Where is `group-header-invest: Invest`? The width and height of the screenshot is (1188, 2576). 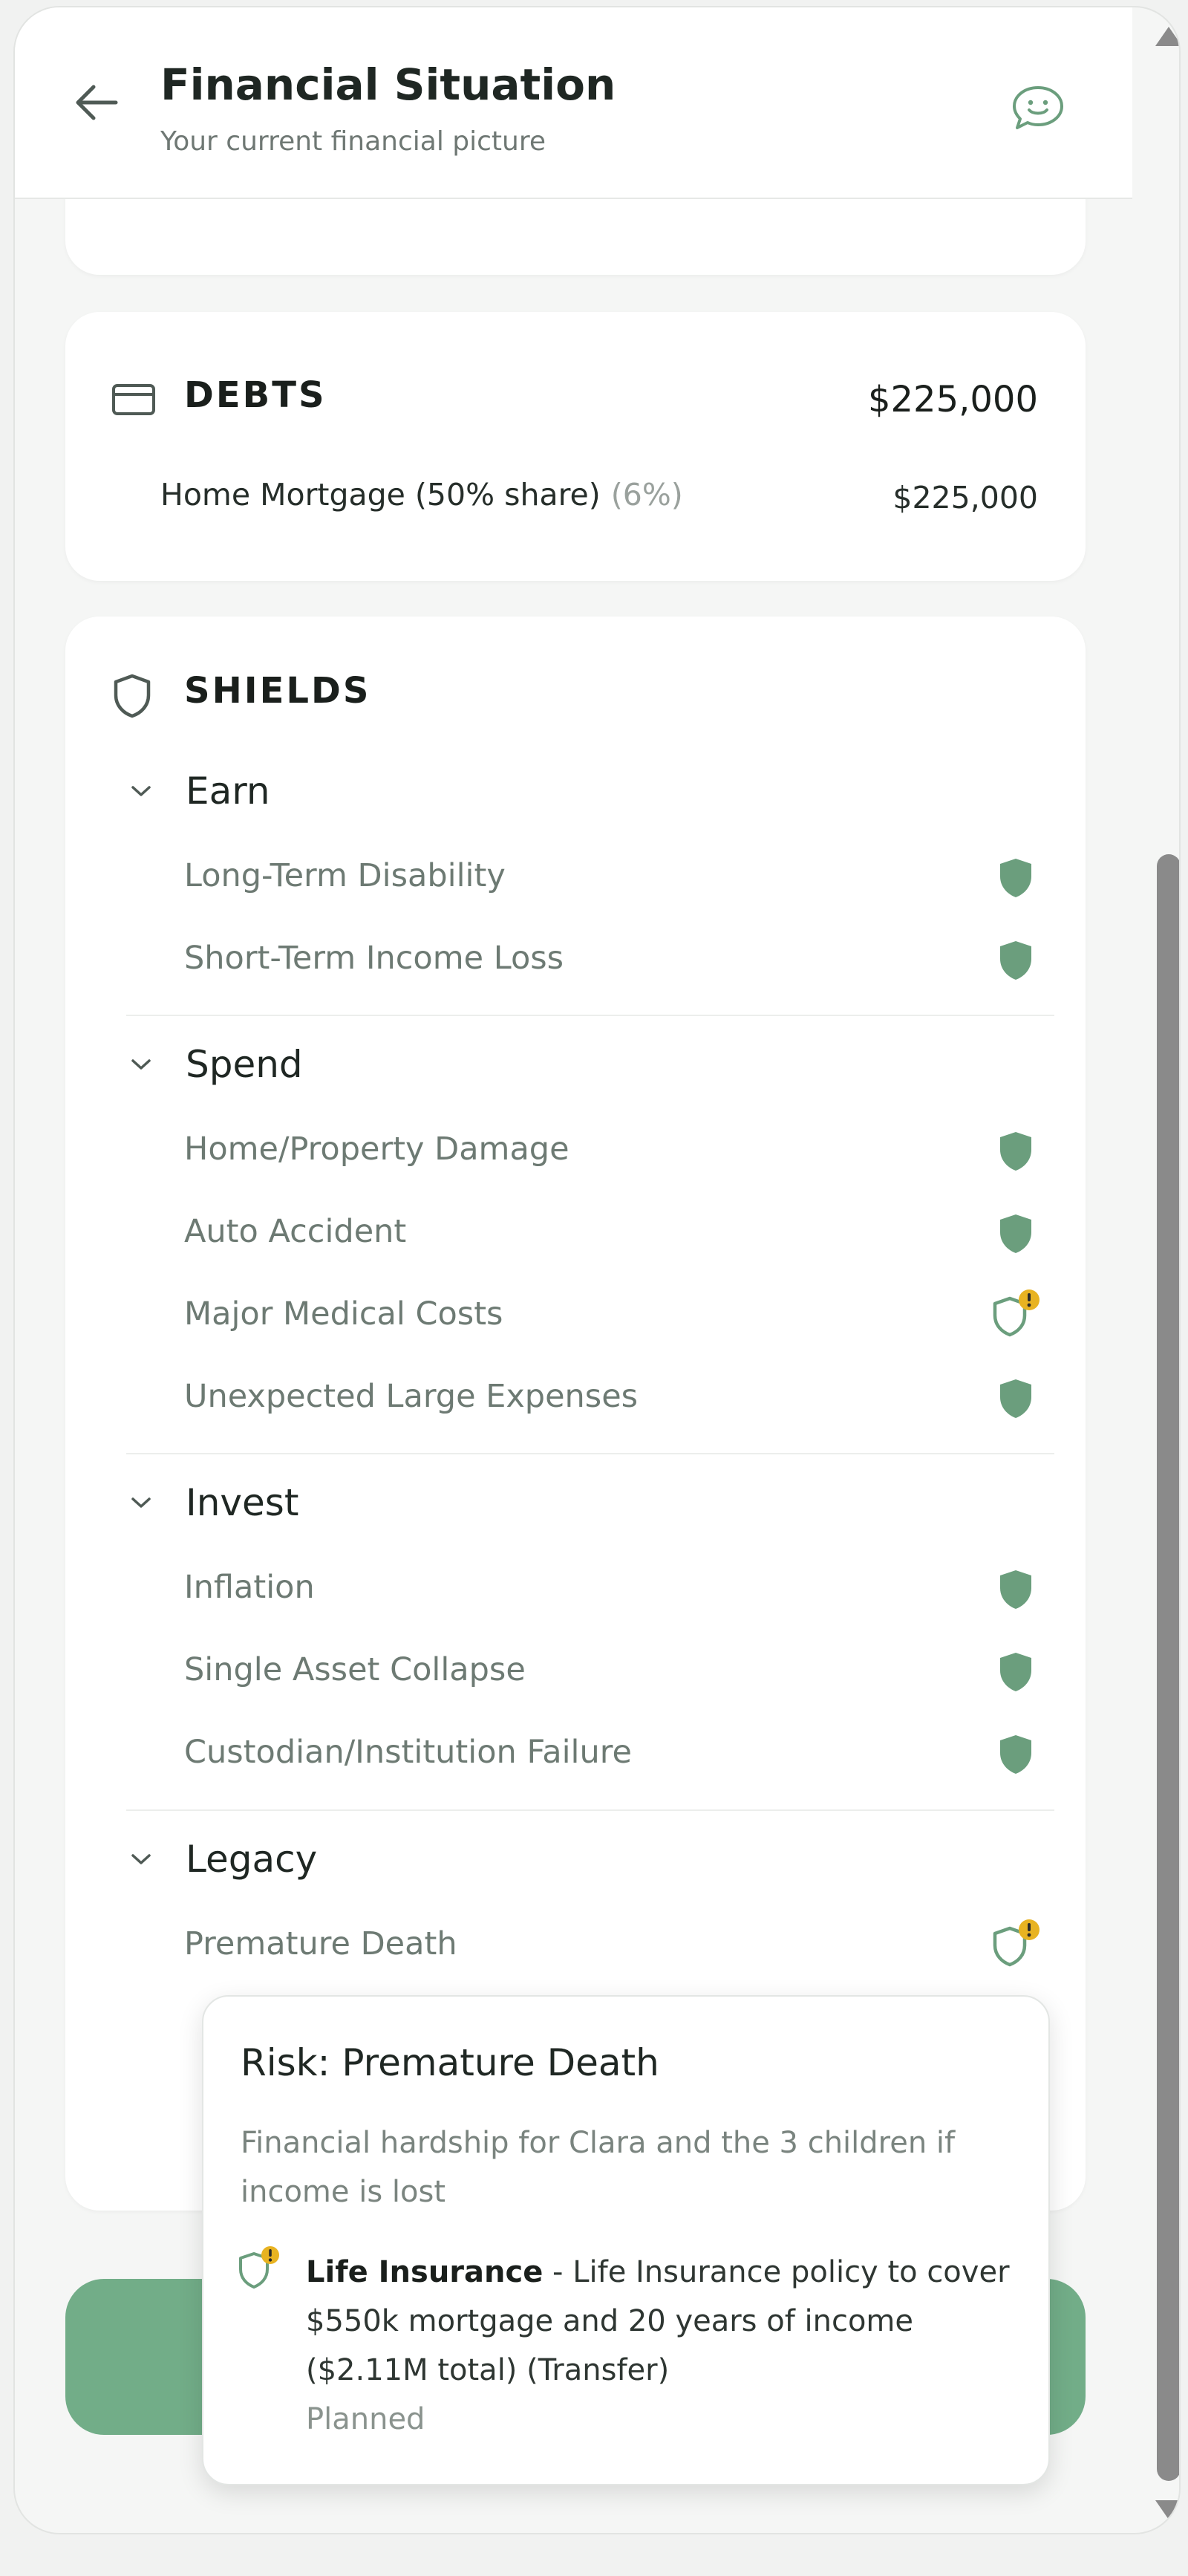
group-header-invest: Invest is located at coordinates (212, 1503).